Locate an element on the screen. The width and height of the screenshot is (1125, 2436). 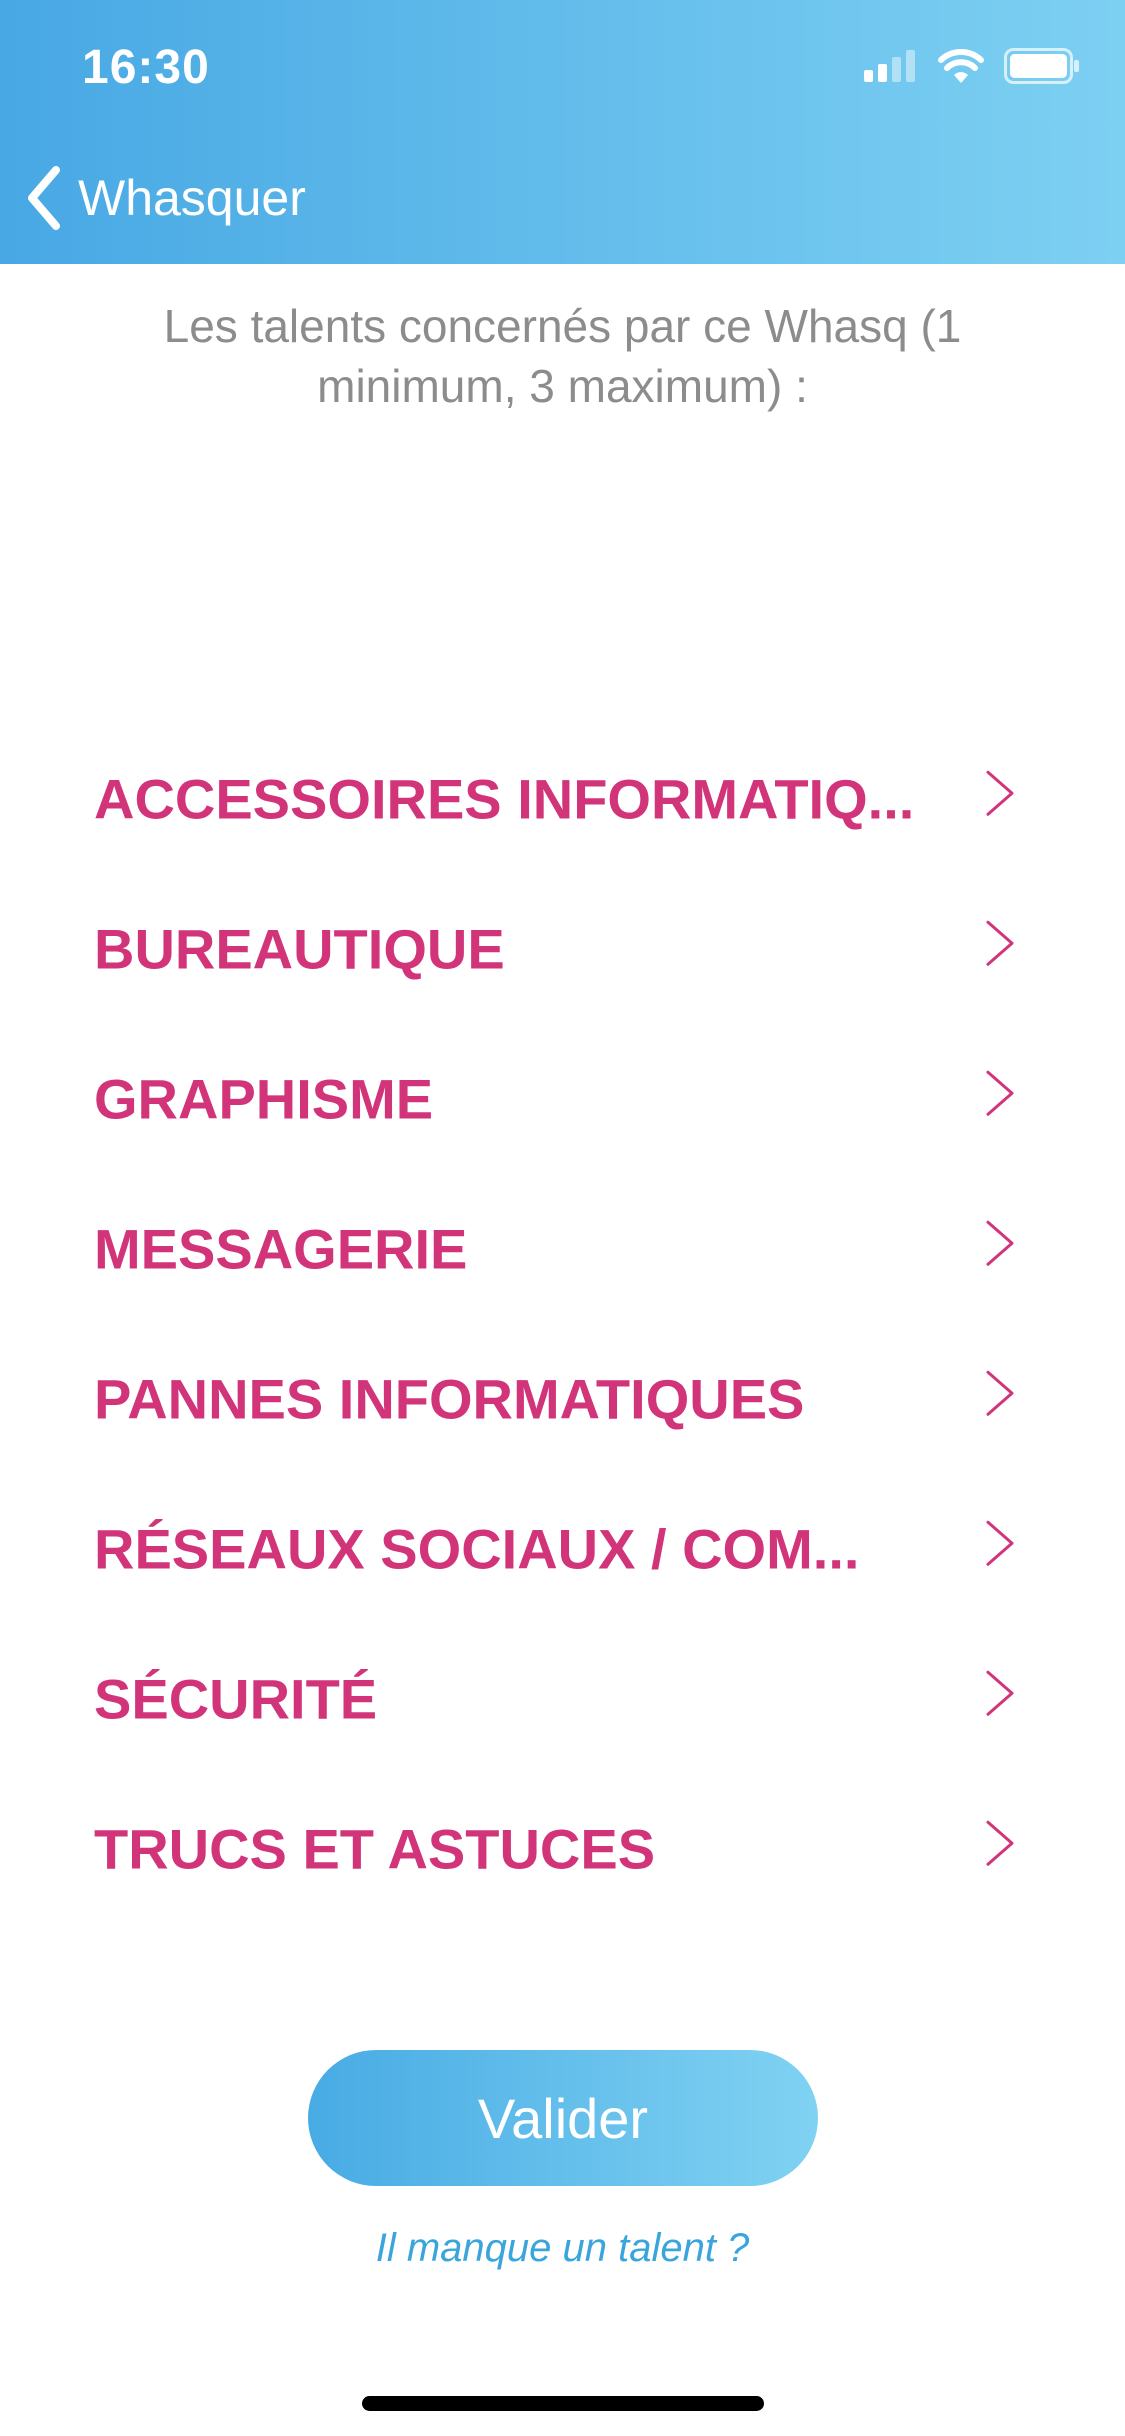
talent-item-bureautique: BUREAUTIQUE is located at coordinates (562, 949).